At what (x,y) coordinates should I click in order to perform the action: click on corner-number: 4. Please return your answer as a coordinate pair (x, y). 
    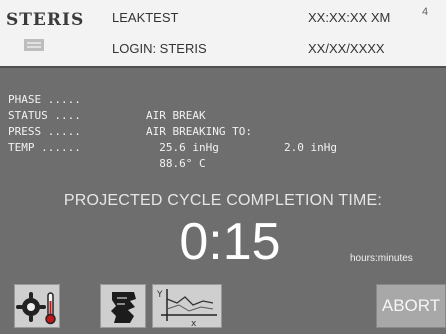
    Looking at the image, I should click on (425, 12).